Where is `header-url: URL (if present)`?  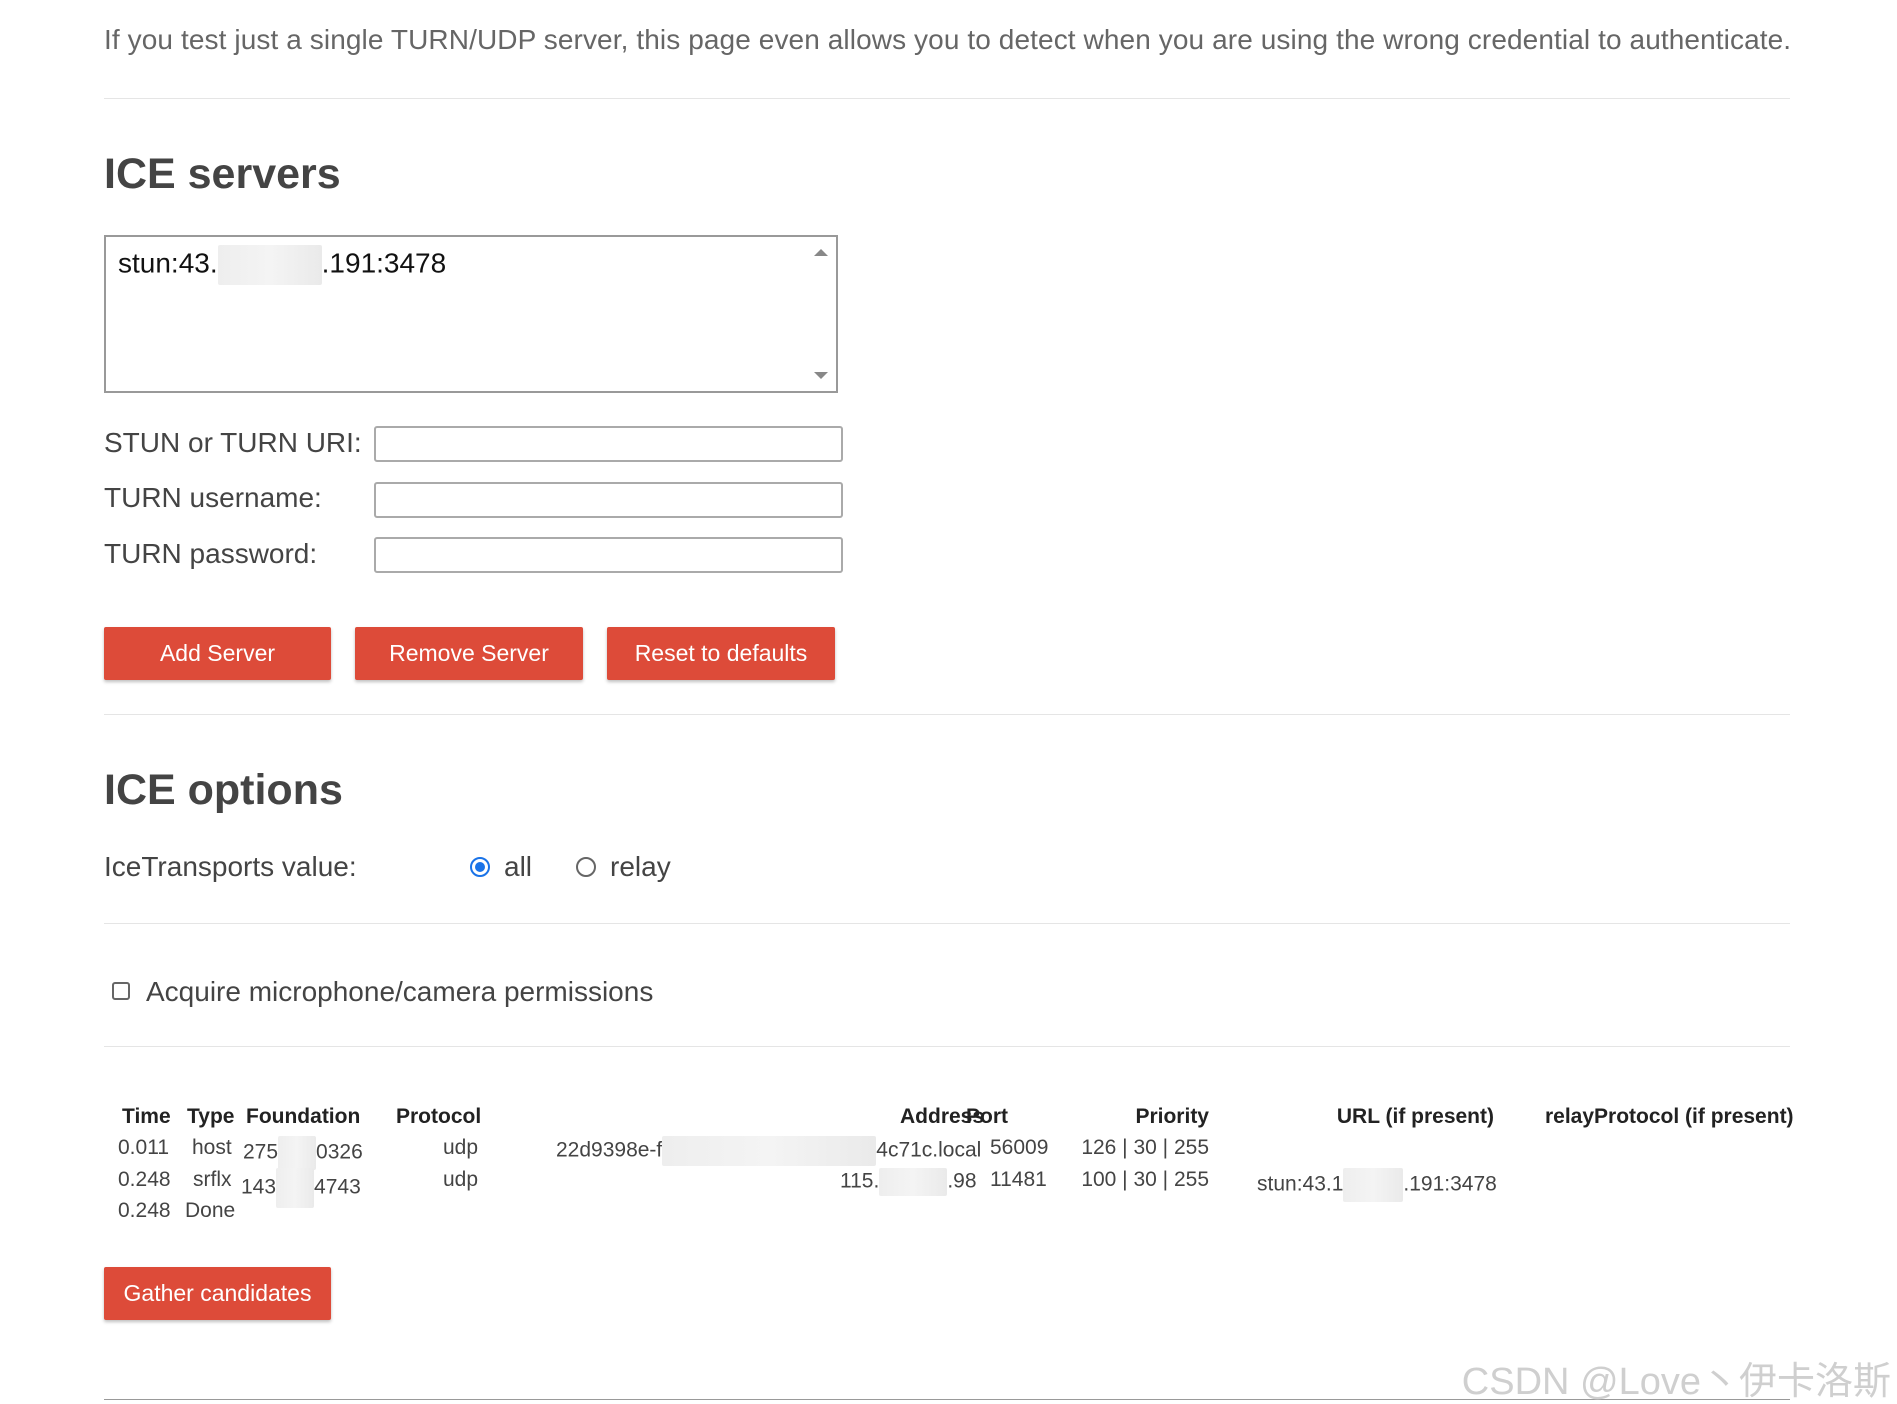
header-url: URL (if present) is located at coordinates (1415, 1116).